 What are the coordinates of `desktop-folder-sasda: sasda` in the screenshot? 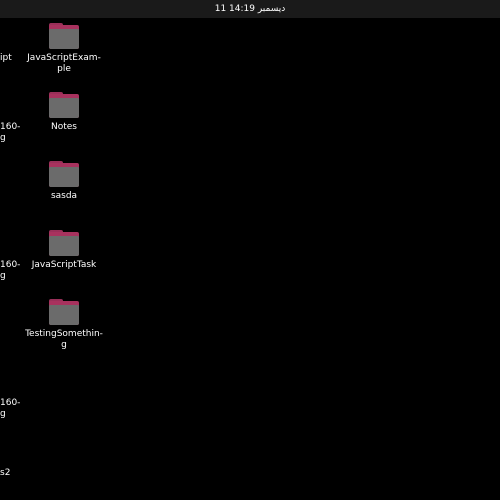 It's located at (64, 181).